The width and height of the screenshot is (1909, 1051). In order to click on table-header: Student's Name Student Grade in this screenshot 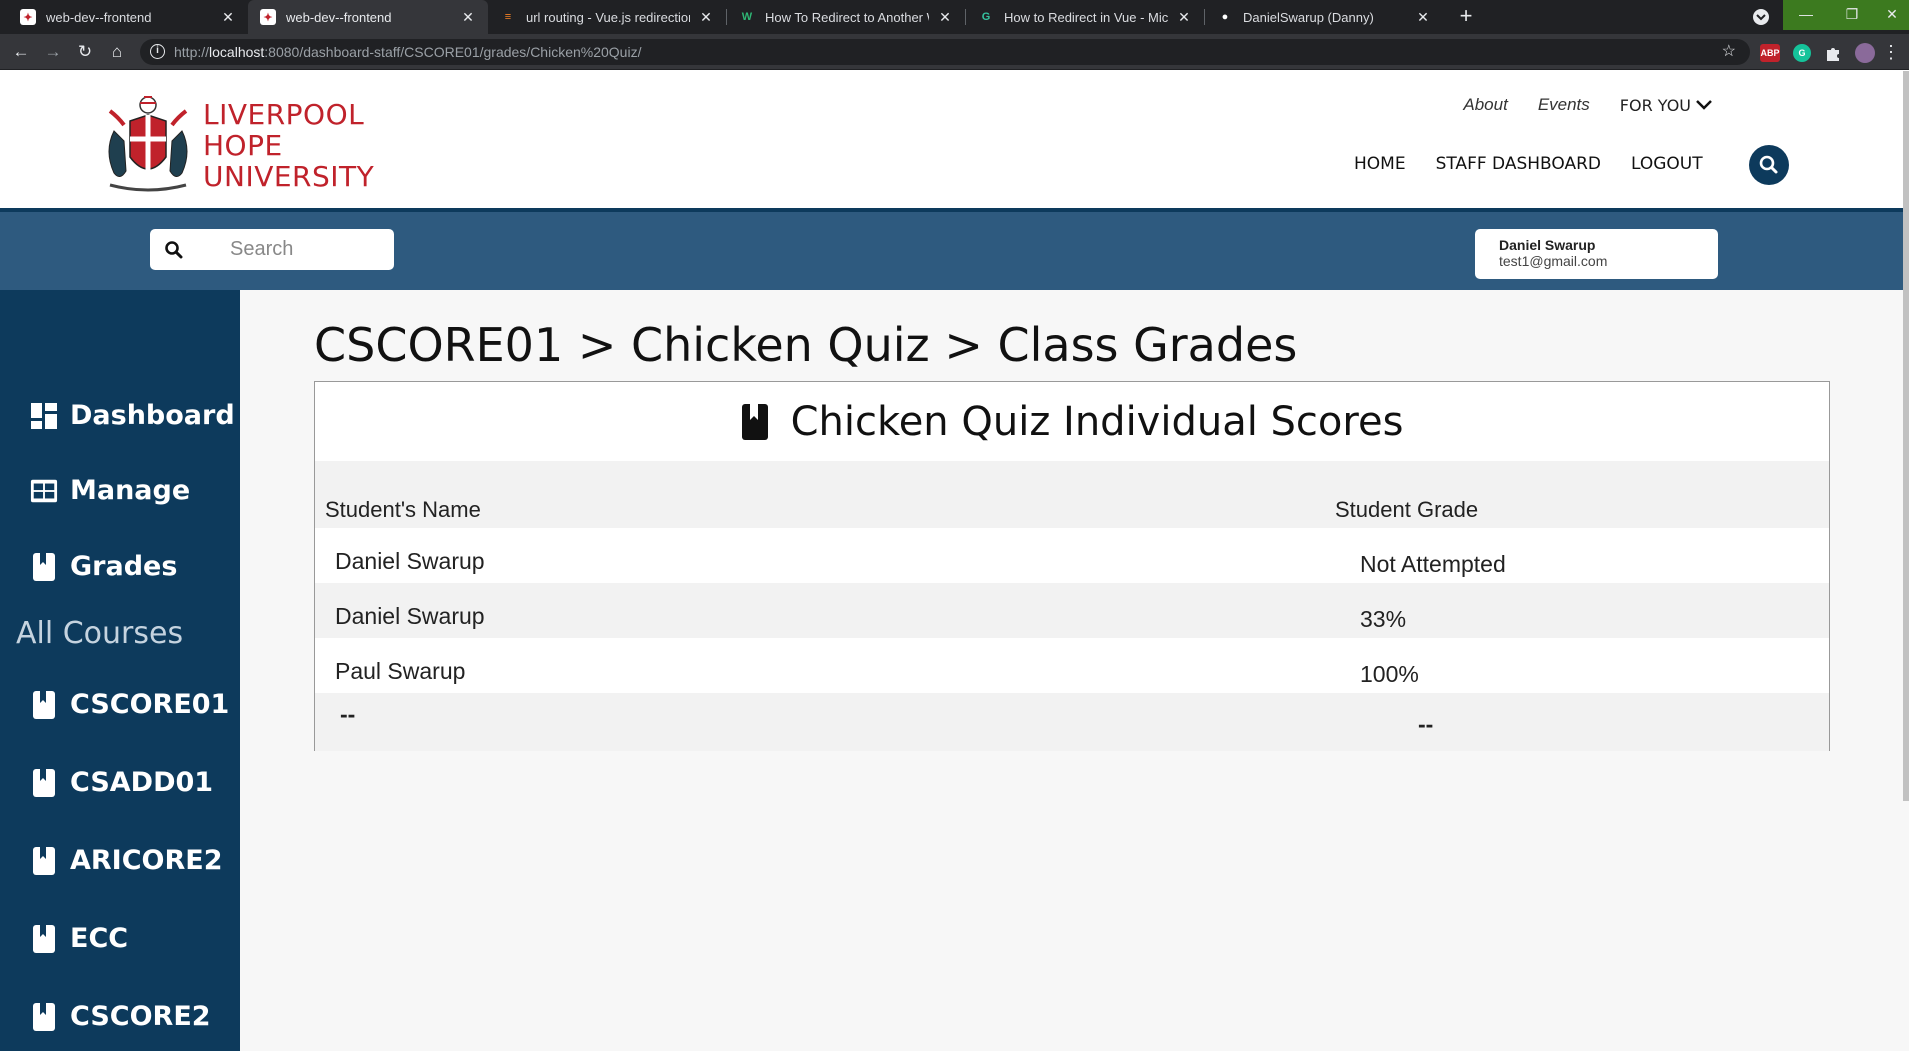, I will do `click(1072, 494)`.